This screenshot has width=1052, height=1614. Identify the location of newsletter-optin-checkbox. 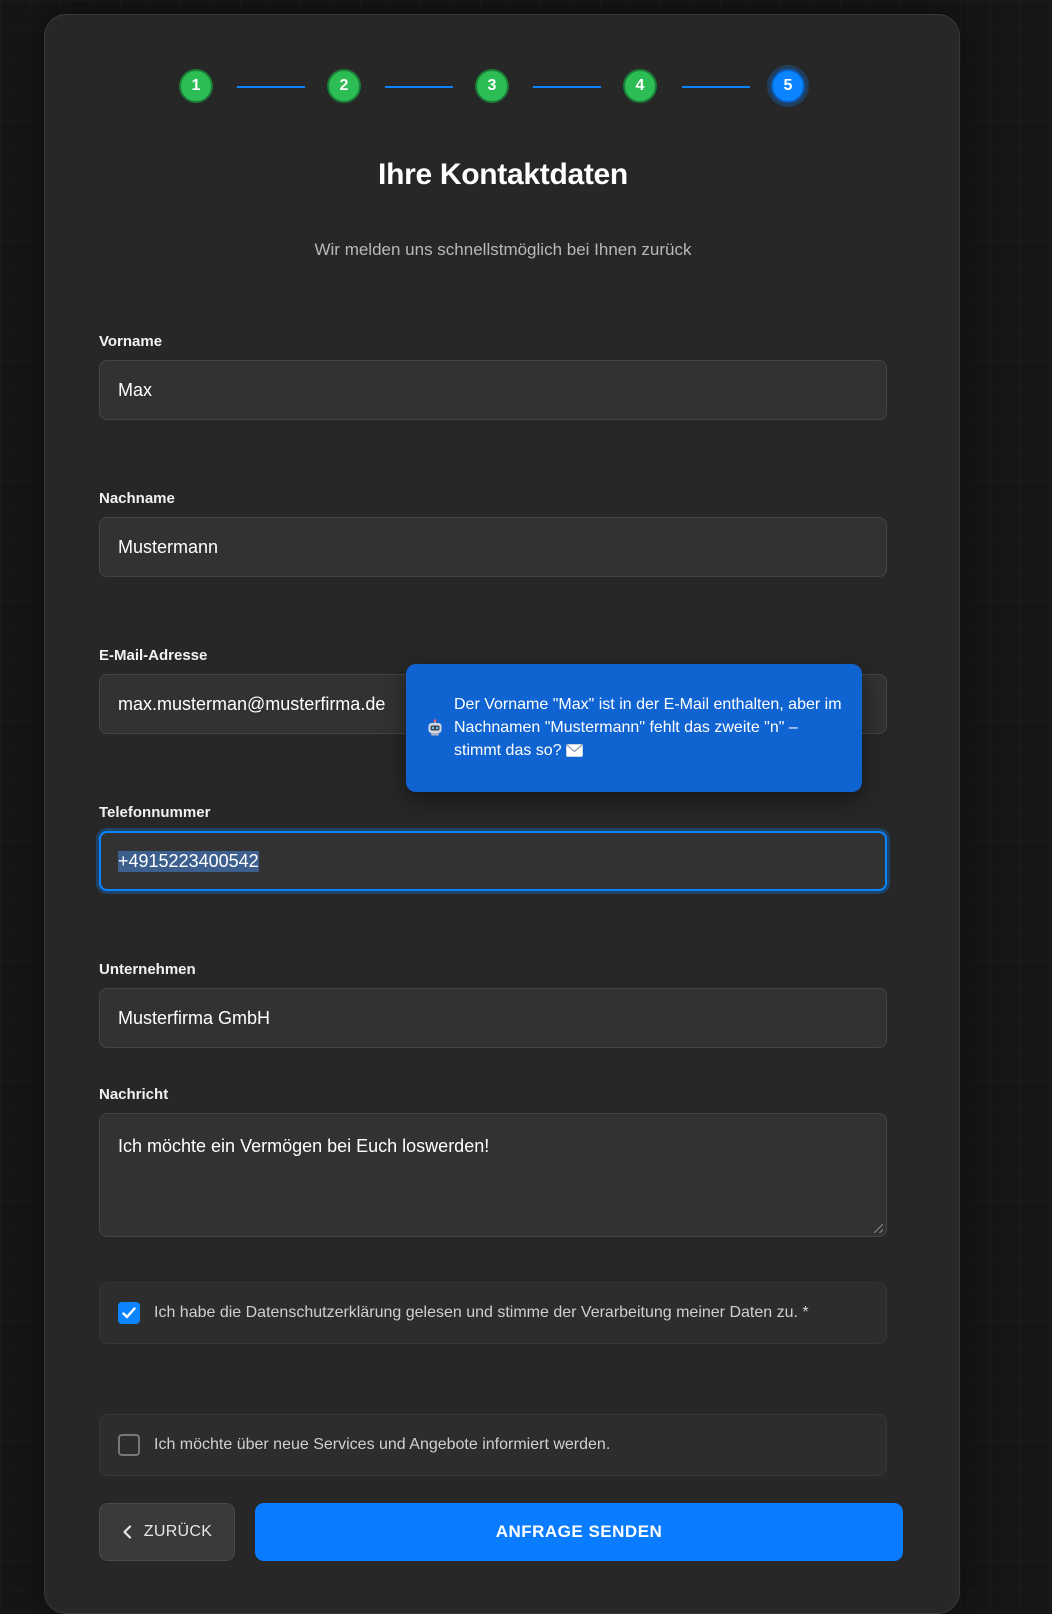
(129, 1445).